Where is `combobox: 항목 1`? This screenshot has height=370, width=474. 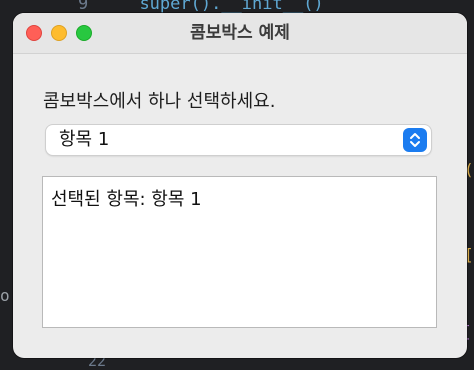
combobox: 항목 1 is located at coordinates (238, 140).